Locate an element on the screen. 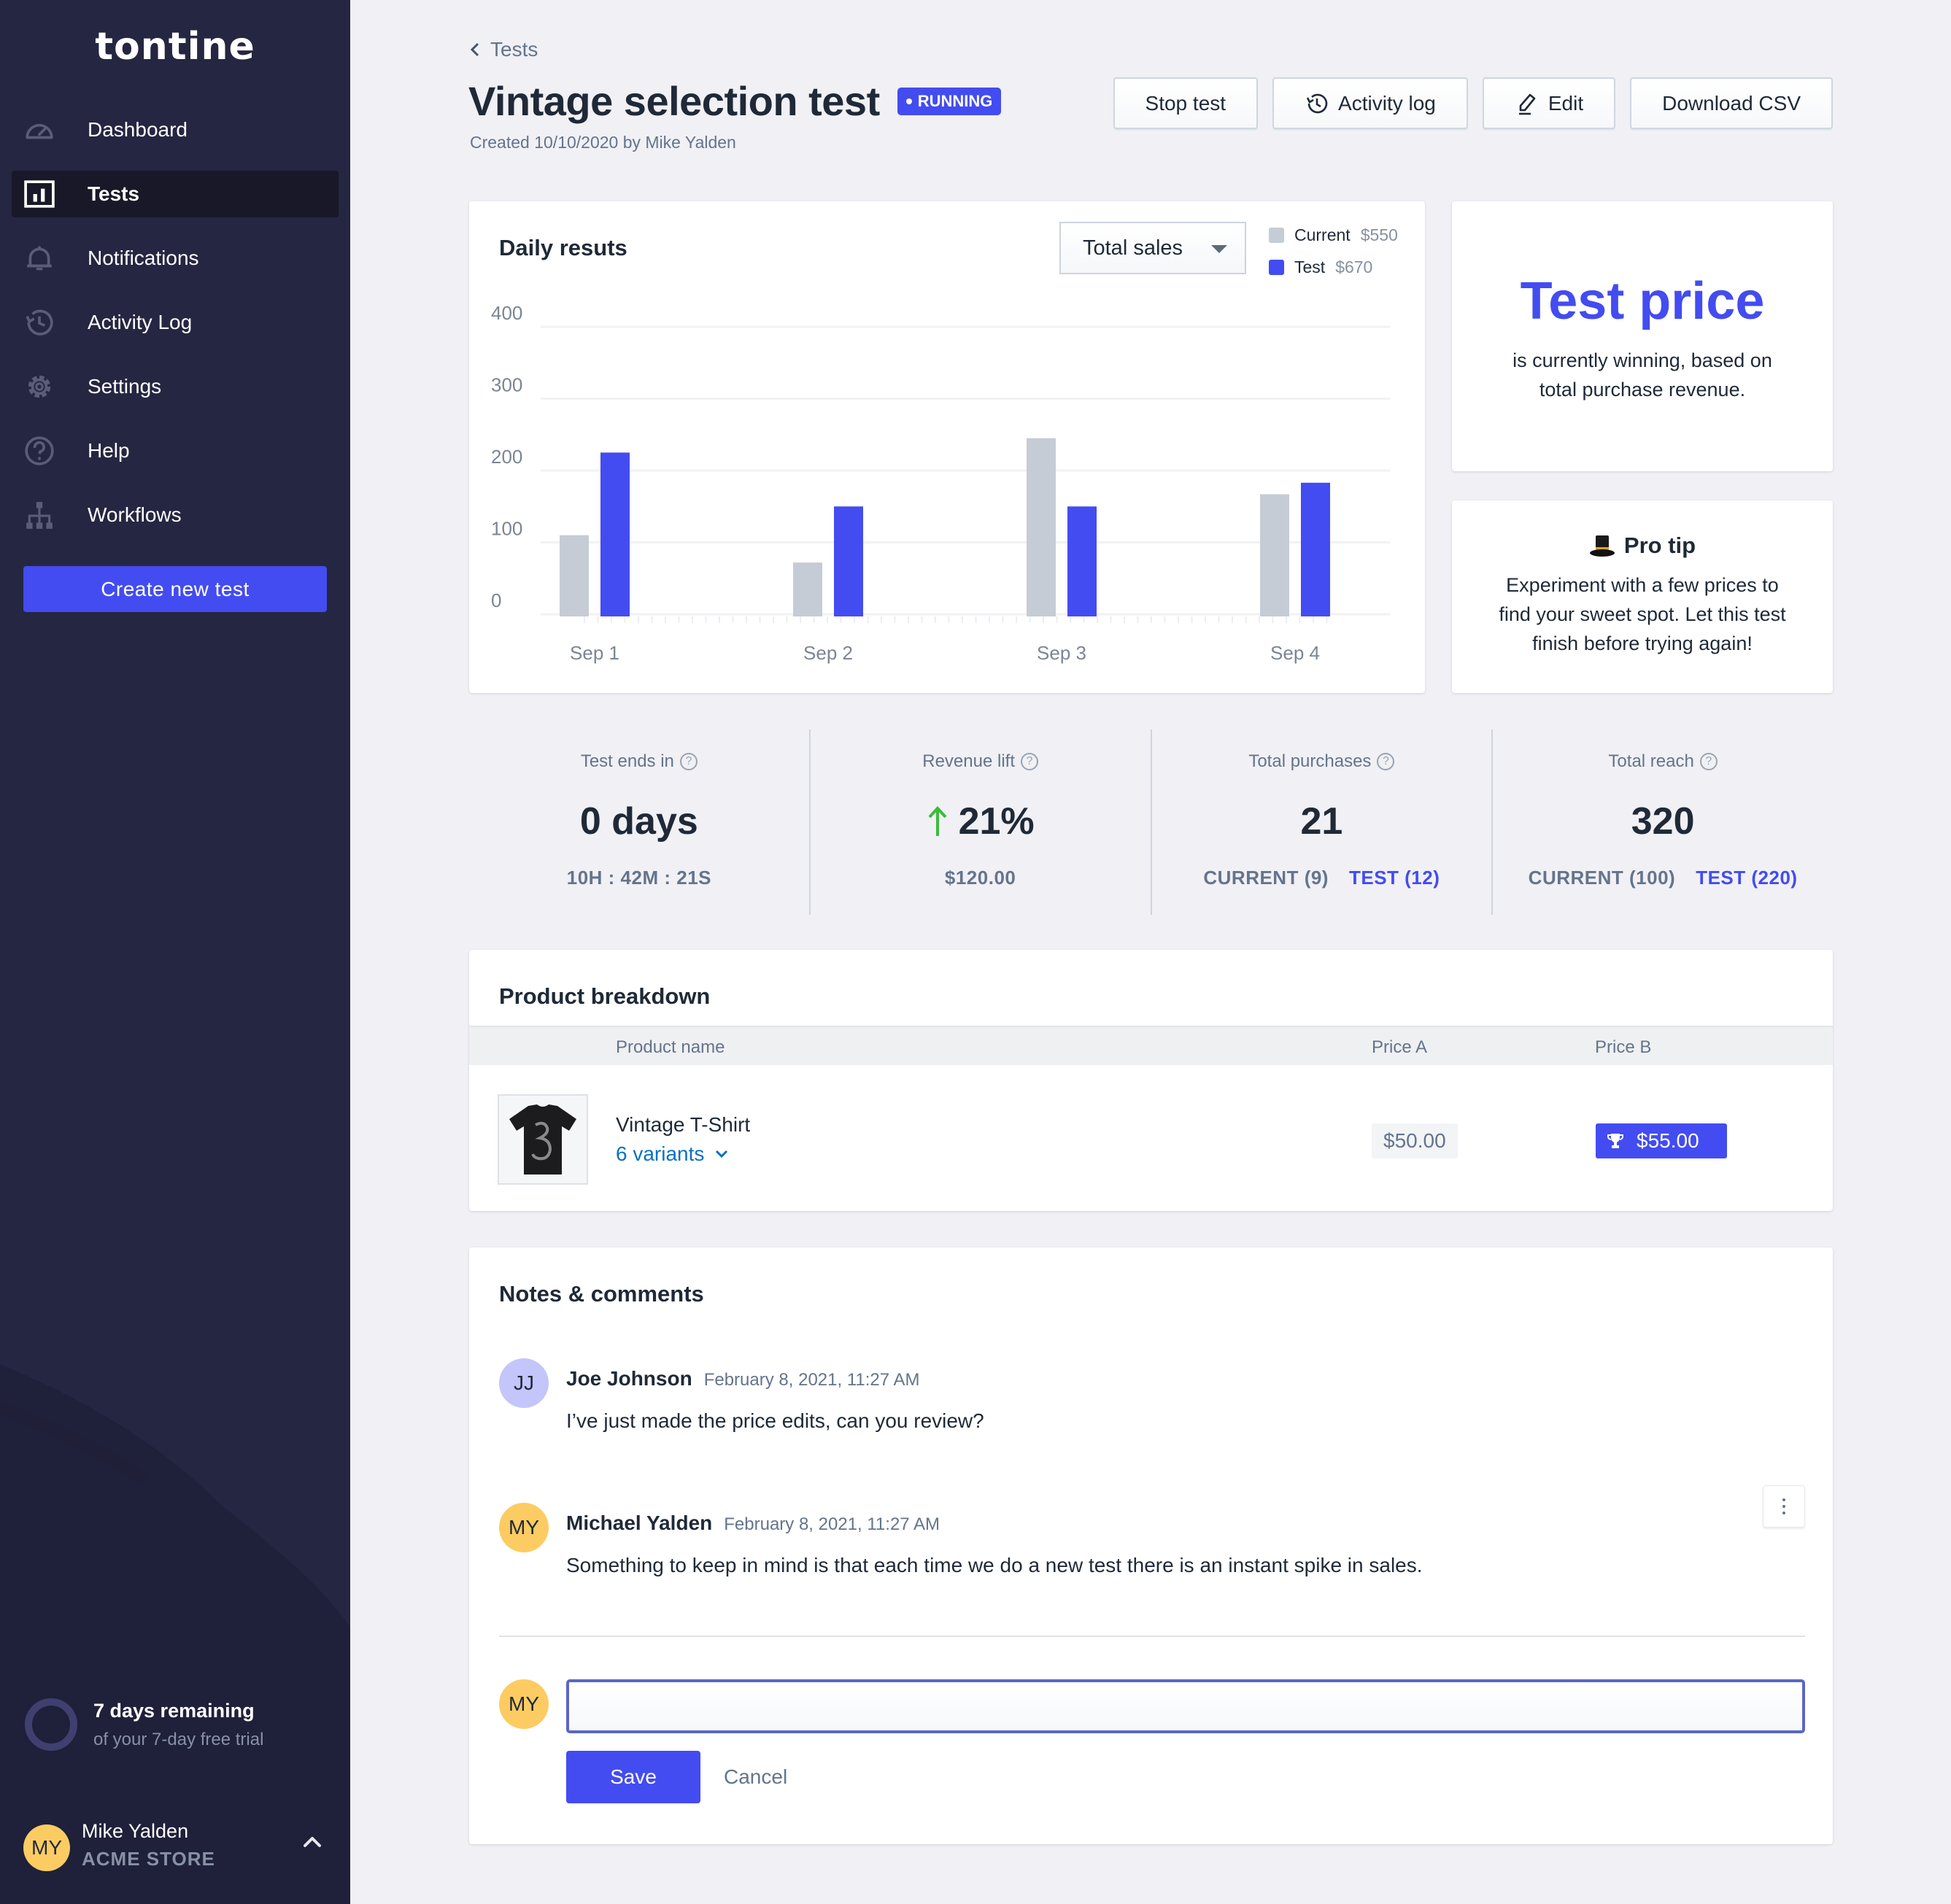 This screenshot has height=1904, width=1951. save-comment-button: Save is located at coordinates (633, 1777).